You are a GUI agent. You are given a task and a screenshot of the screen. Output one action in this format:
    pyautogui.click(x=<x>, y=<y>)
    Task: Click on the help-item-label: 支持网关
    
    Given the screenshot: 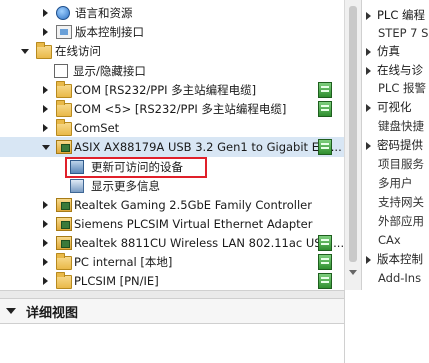 What is the action you would take?
    pyautogui.click(x=401, y=202)
    